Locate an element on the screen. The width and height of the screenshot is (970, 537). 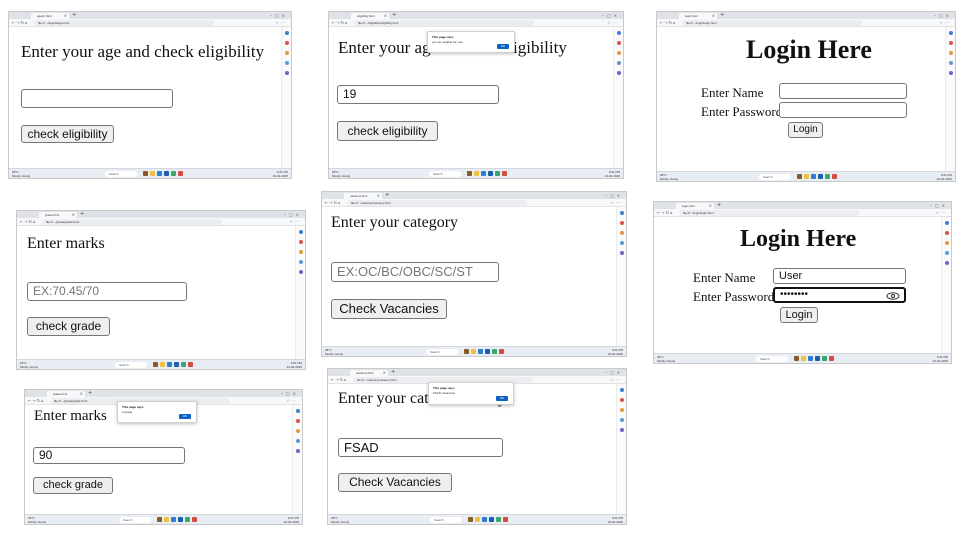
url-field: file:///.../vacancy/vacancy.html is located at coordinates (437, 203).